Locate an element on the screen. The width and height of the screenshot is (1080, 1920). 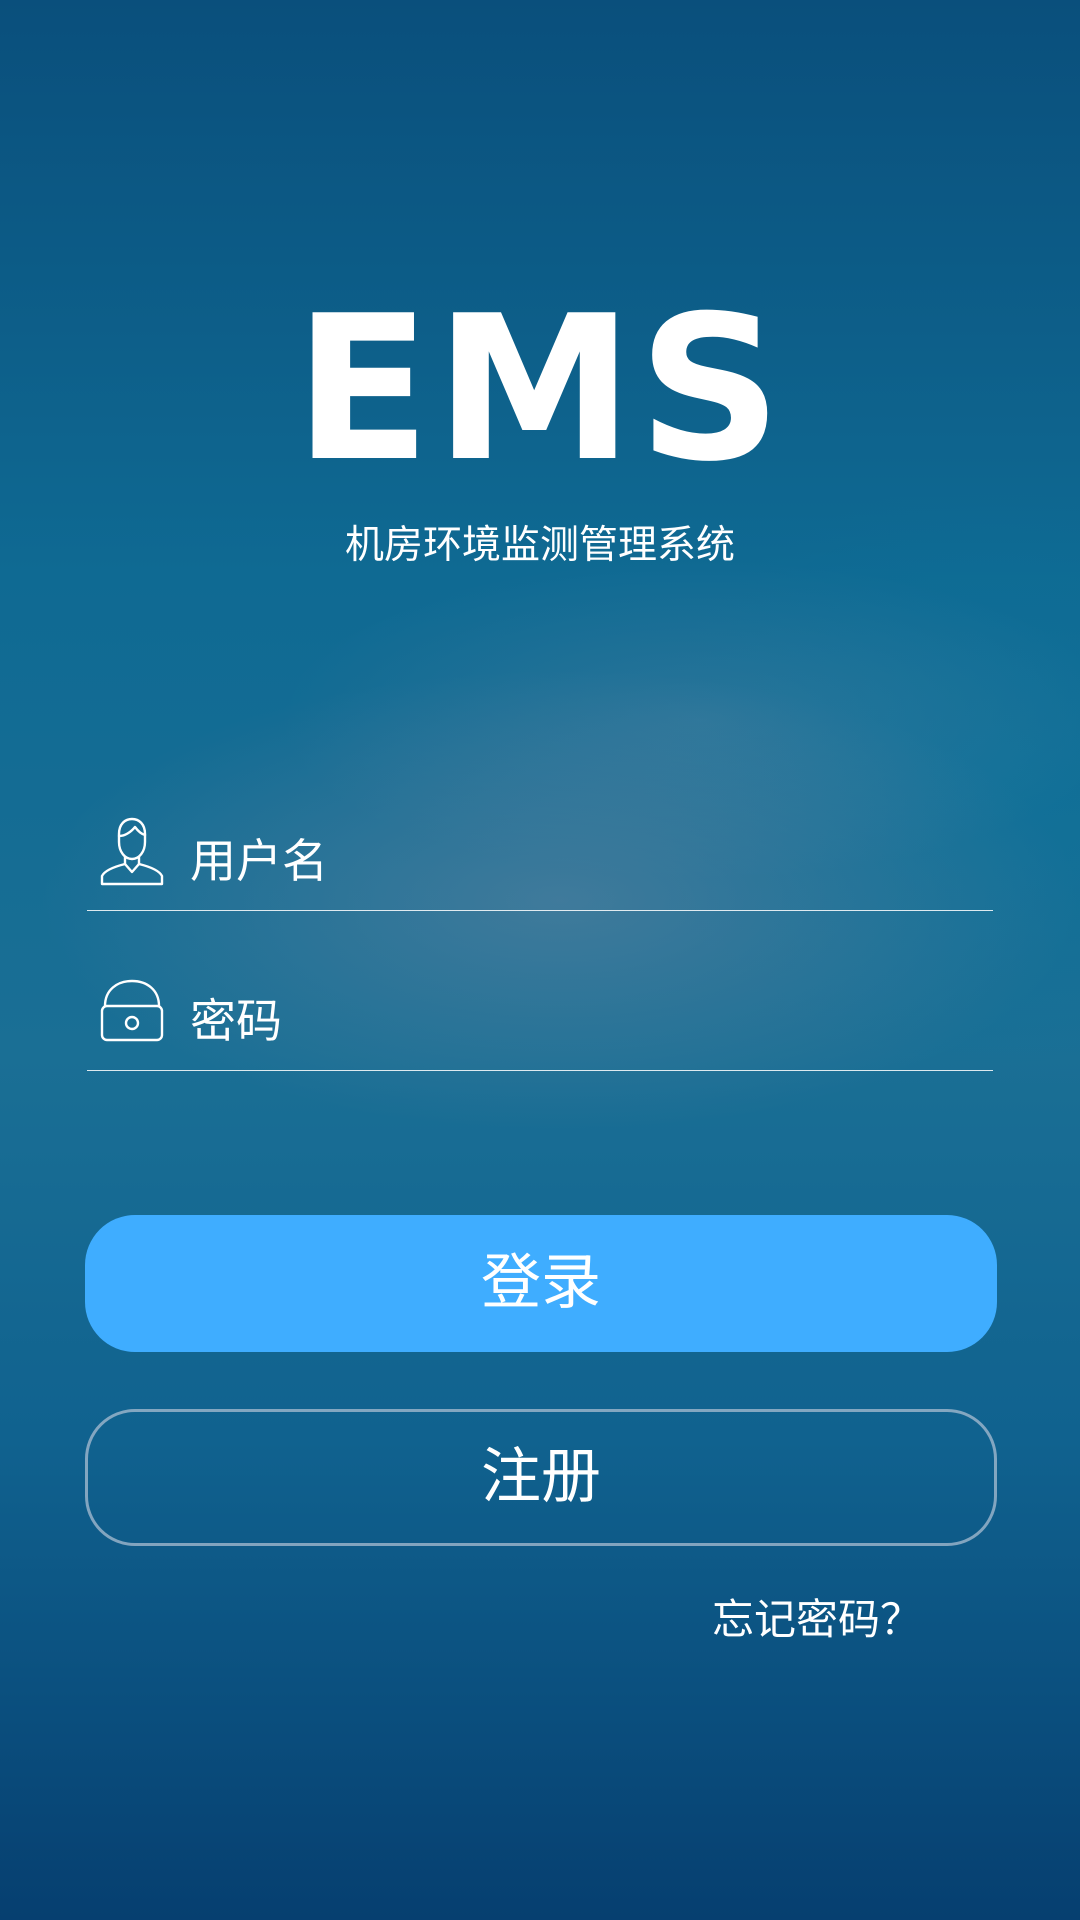
username-field is located at coordinates (540, 855).